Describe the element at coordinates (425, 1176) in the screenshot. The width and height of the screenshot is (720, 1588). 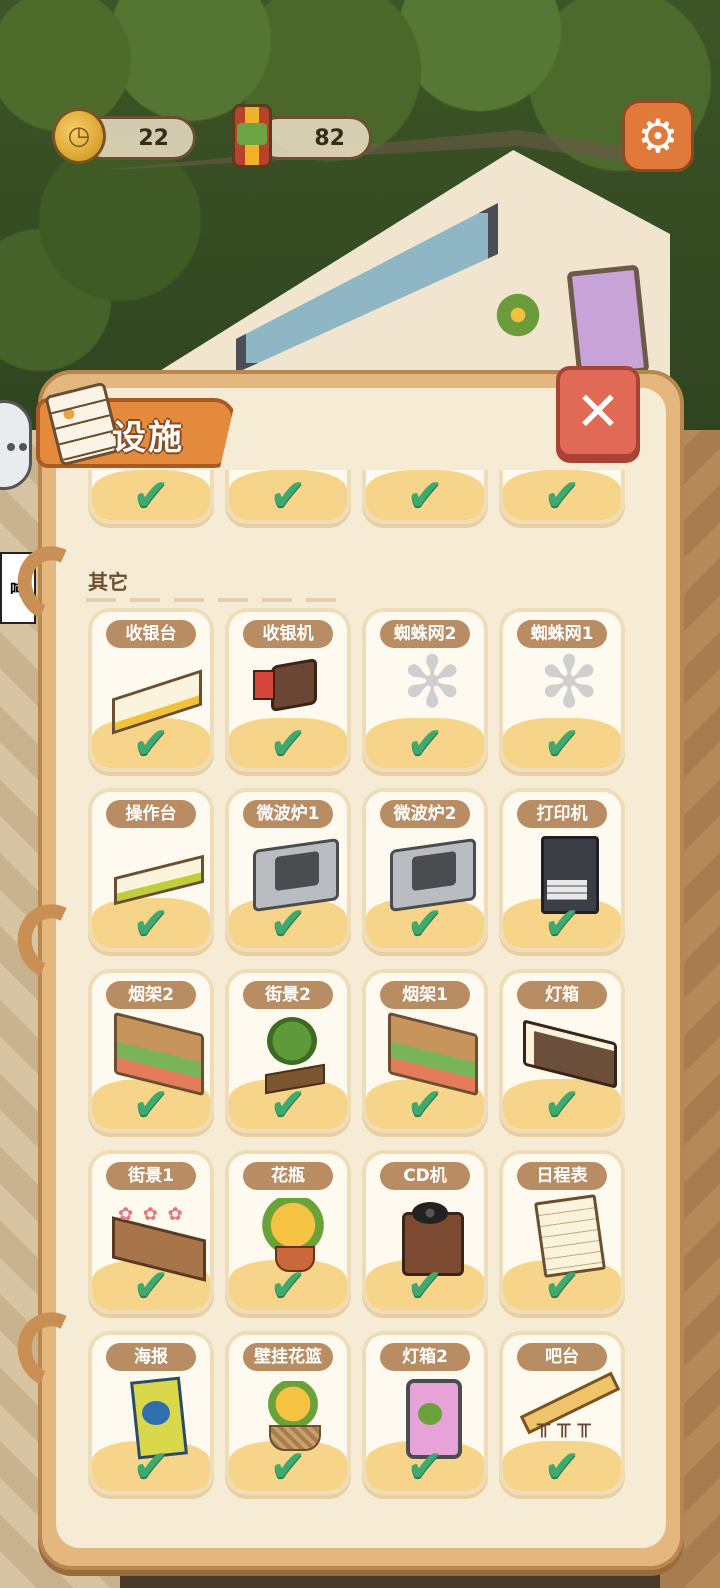
I see `facility-label: CD机` at that location.